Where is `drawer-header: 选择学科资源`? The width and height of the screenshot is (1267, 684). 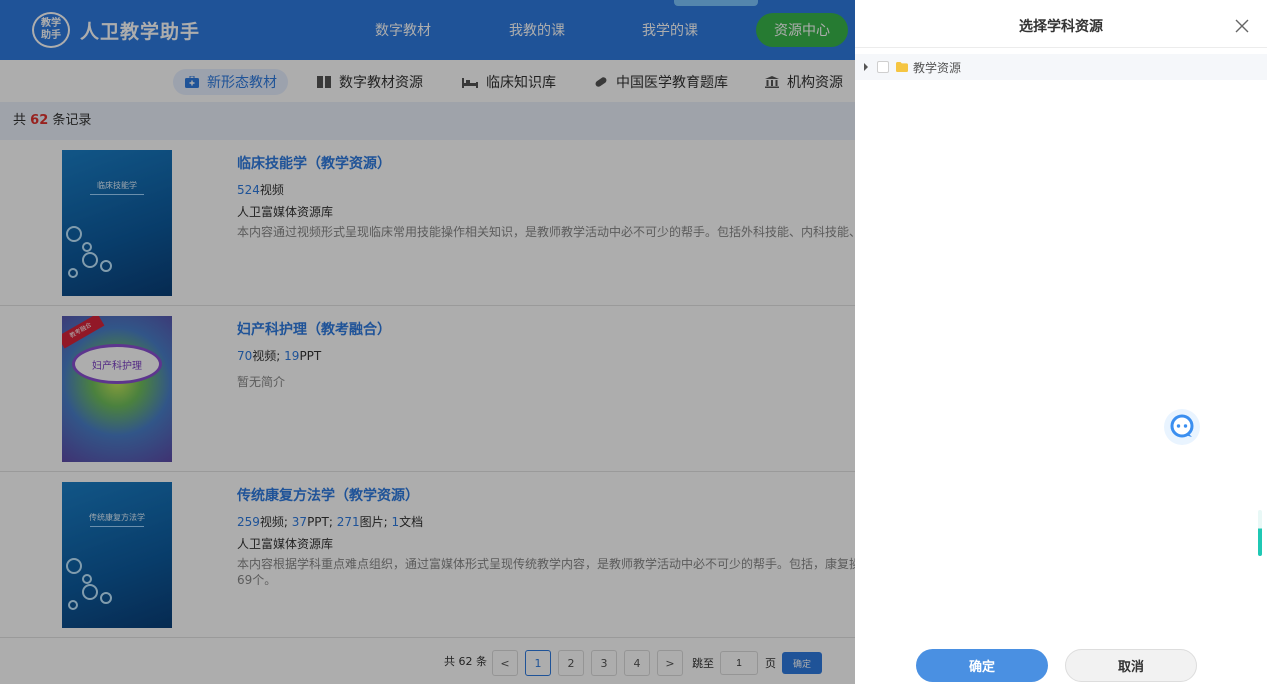
drawer-header: 选择学科资源 is located at coordinates (1061, 24).